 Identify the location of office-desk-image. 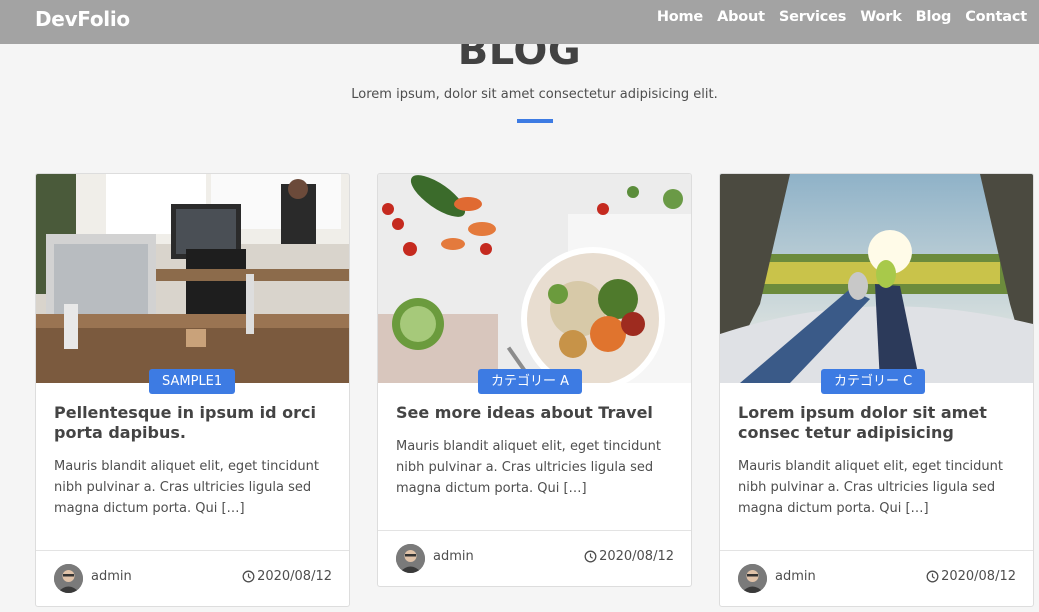
(192, 278).